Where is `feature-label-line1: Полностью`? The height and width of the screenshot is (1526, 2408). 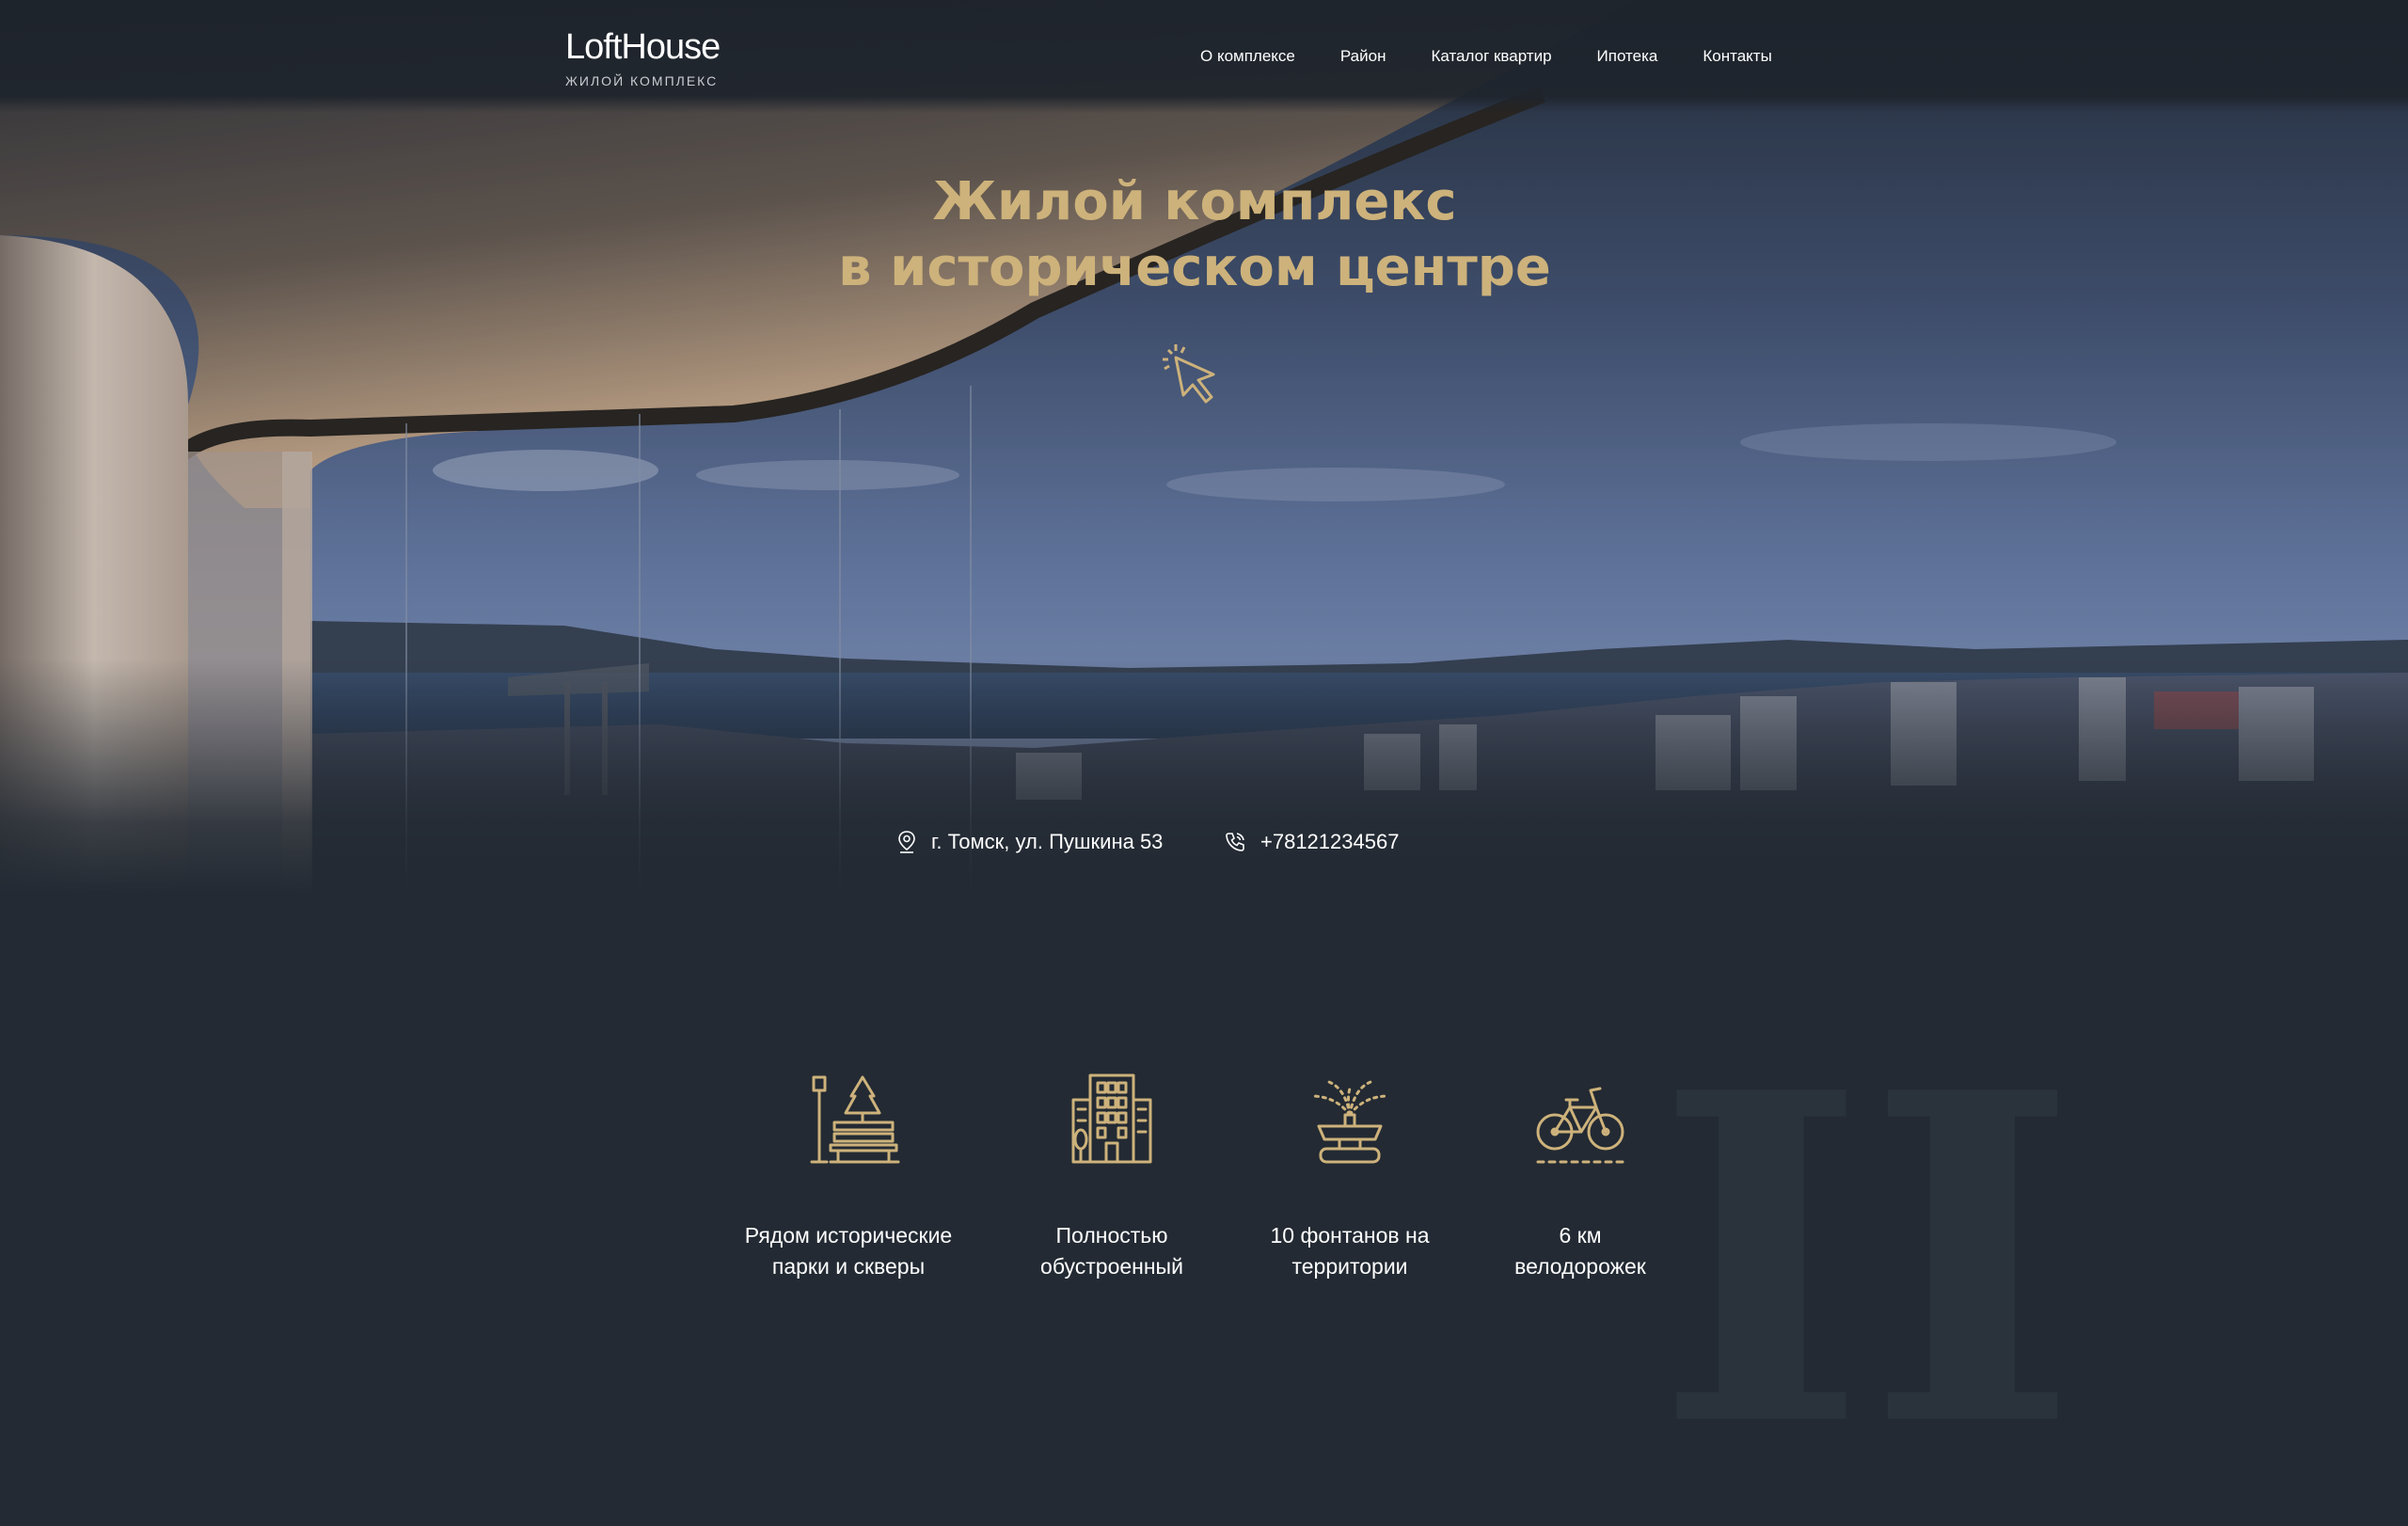 feature-label-line1: Полностью is located at coordinates (1112, 1235).